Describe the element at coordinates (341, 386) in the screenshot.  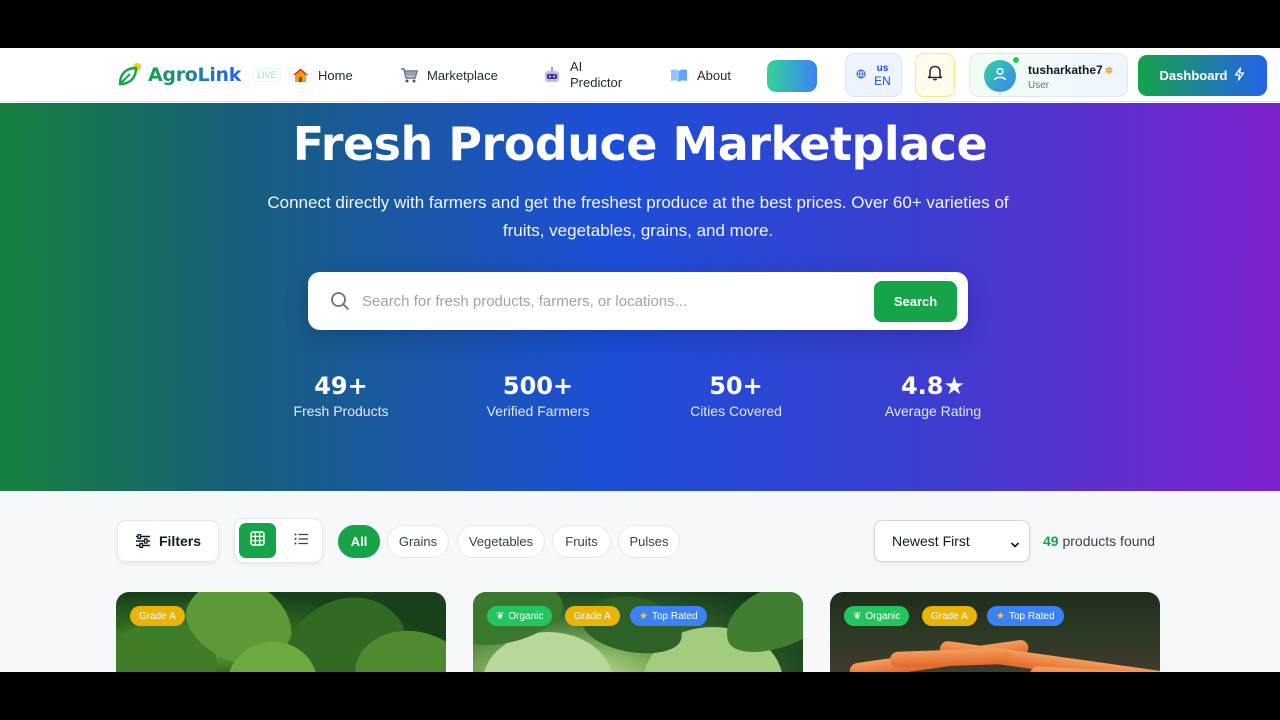
I see `stat-value: 49+` at that location.